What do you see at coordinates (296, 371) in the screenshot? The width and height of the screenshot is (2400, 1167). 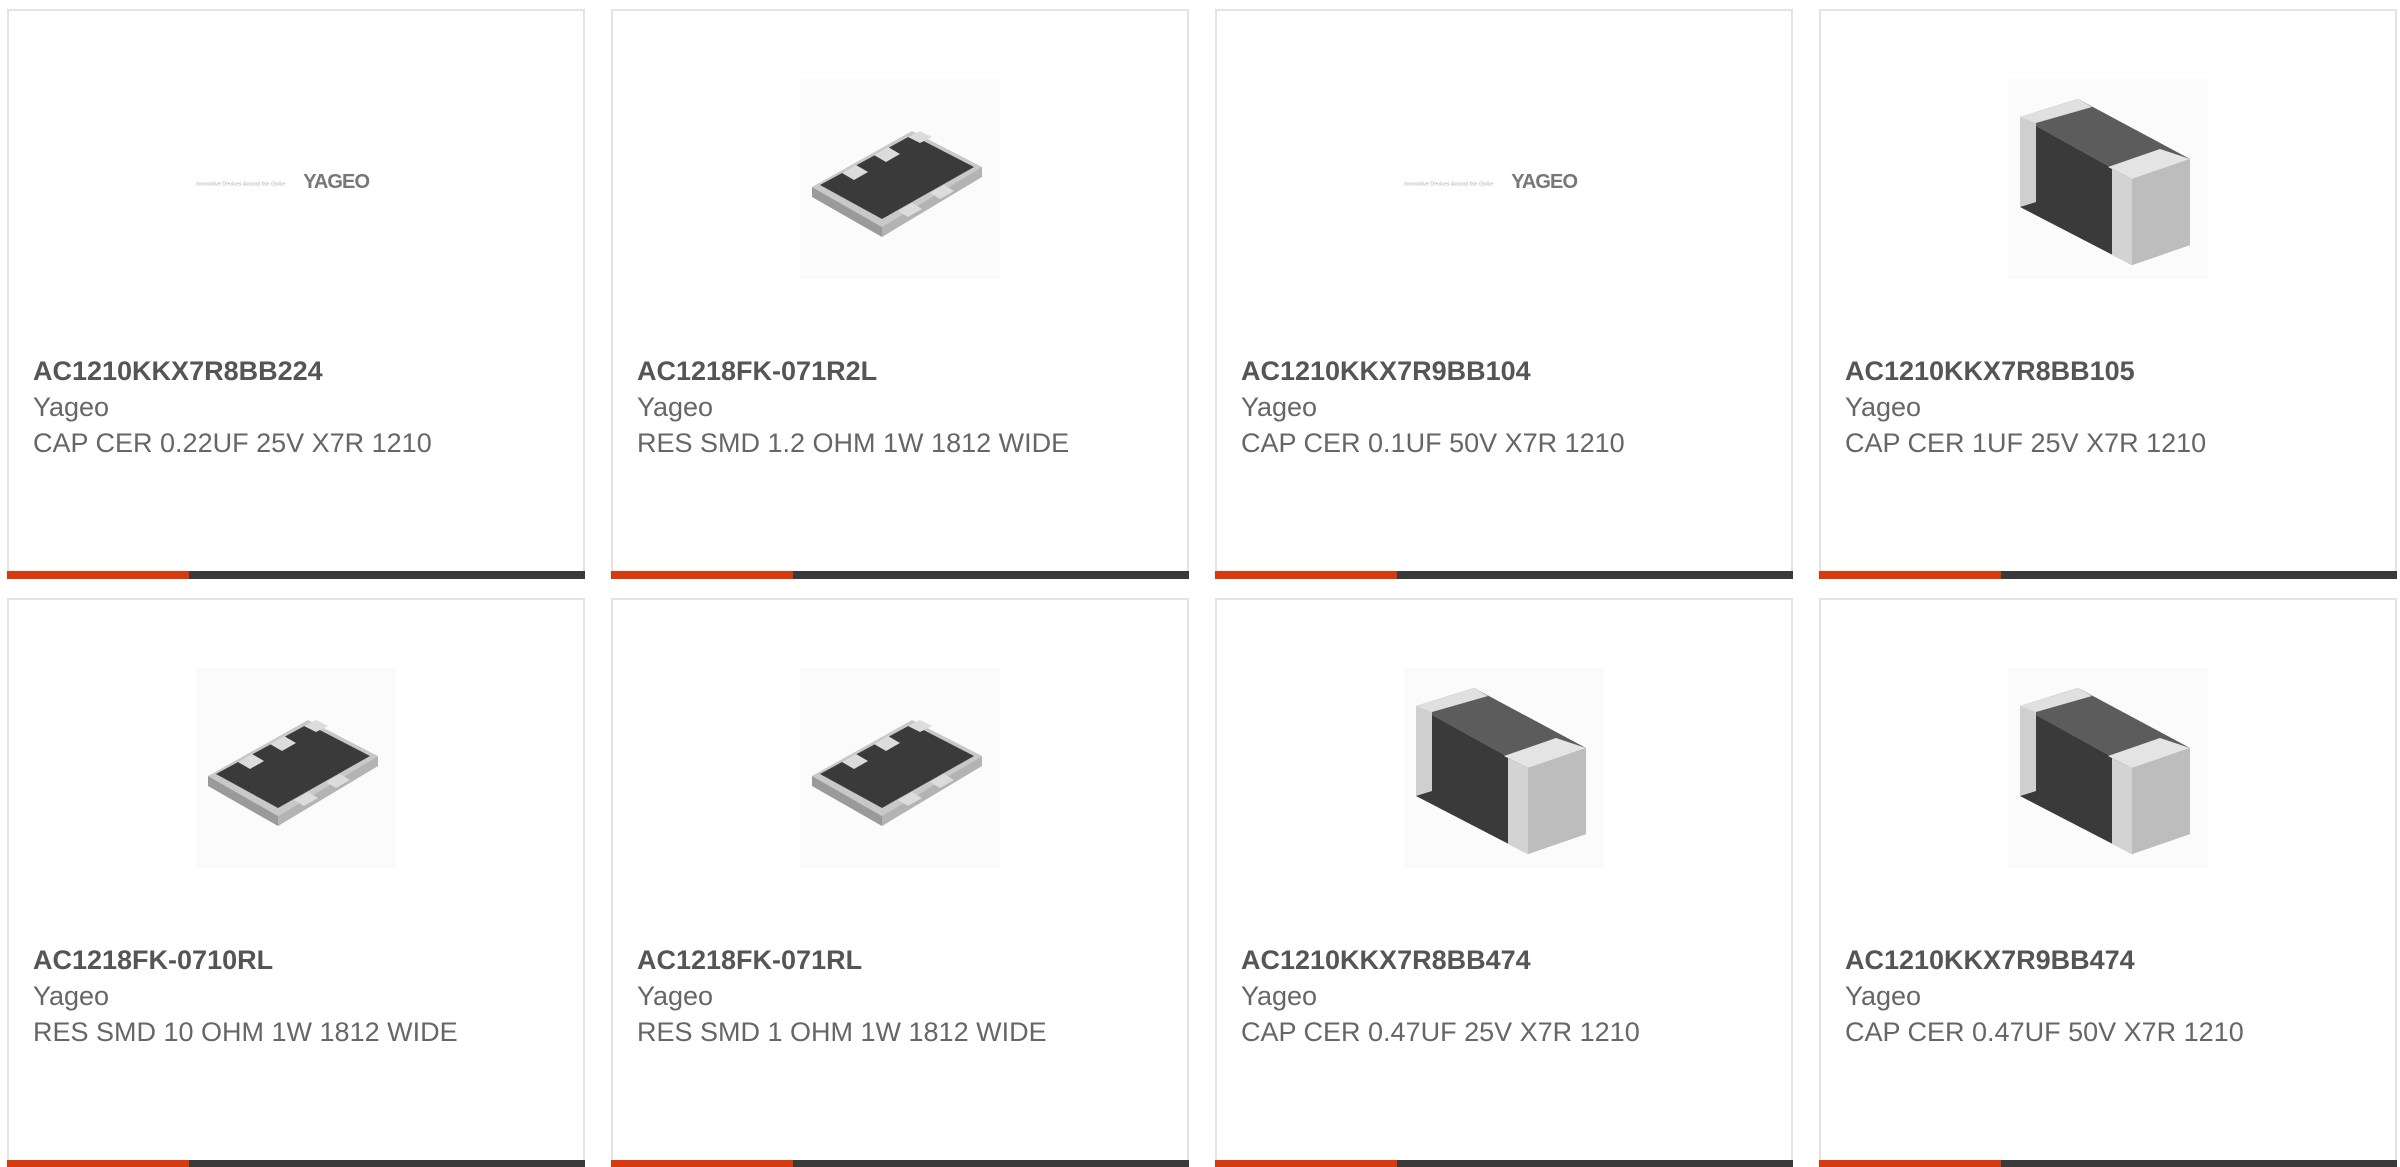 I see `part-number: AC1210KKX7R8BB224` at bounding box center [296, 371].